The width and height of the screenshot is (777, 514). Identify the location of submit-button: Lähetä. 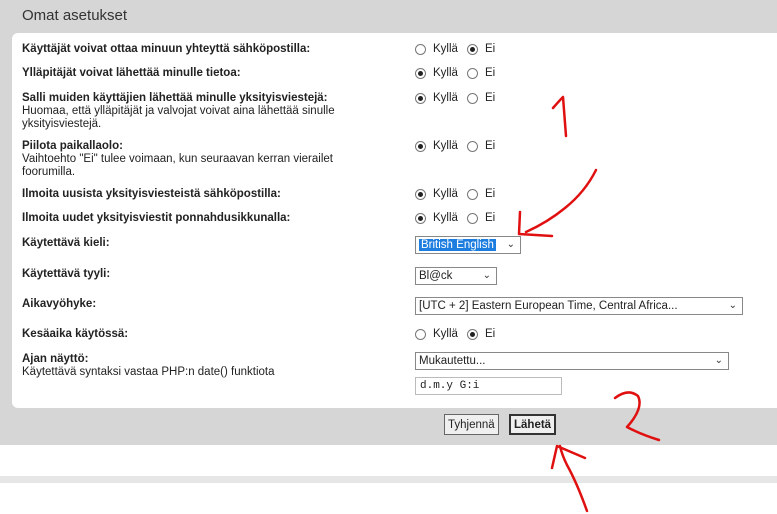
(533, 424).